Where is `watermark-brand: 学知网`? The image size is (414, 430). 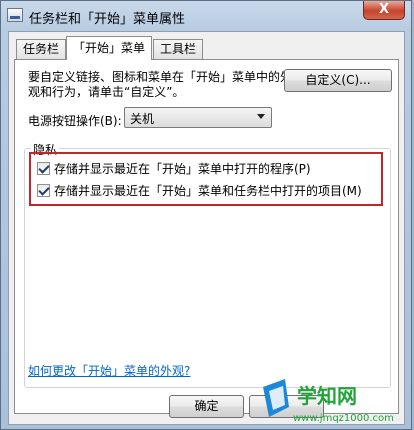
watermark-brand: 学知网 is located at coordinates (327, 396).